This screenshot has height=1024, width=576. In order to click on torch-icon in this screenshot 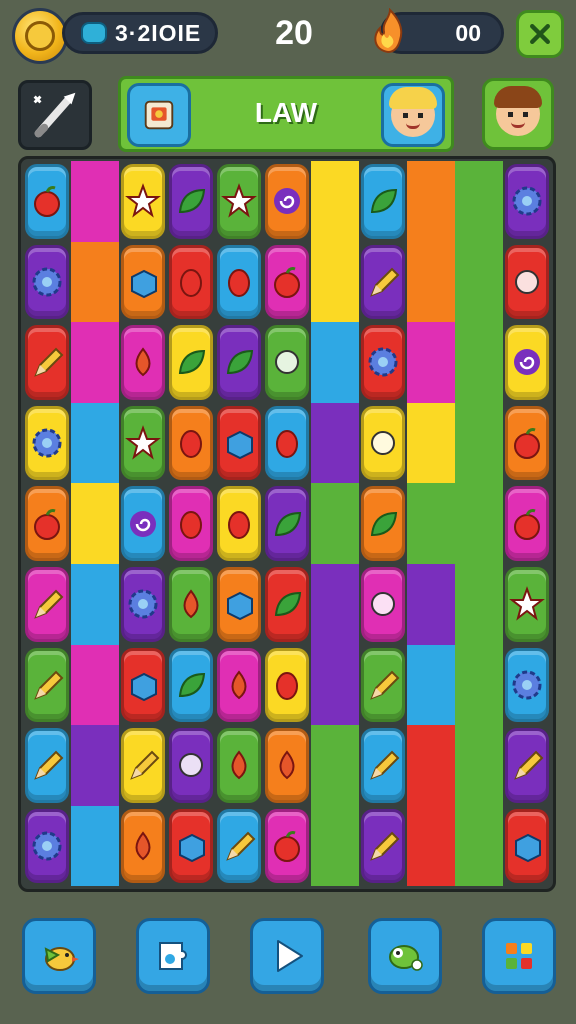, I will do `click(241, 846)`.